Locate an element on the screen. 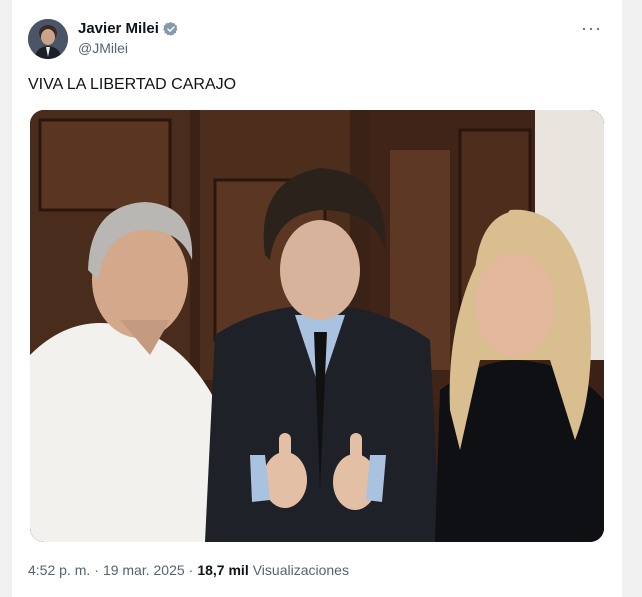  author-name: Javier Milei is located at coordinates (118, 28).